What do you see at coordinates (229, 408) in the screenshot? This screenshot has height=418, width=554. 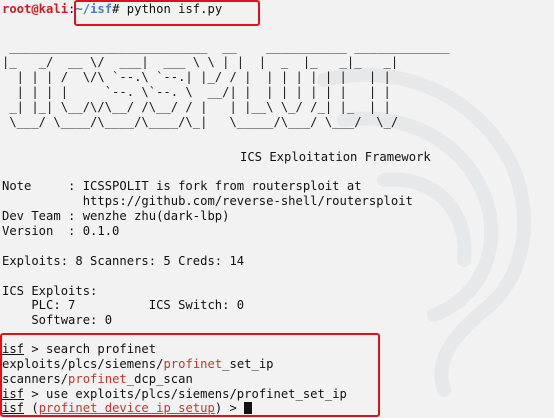 I see `module-paren-close: ) >` at bounding box center [229, 408].